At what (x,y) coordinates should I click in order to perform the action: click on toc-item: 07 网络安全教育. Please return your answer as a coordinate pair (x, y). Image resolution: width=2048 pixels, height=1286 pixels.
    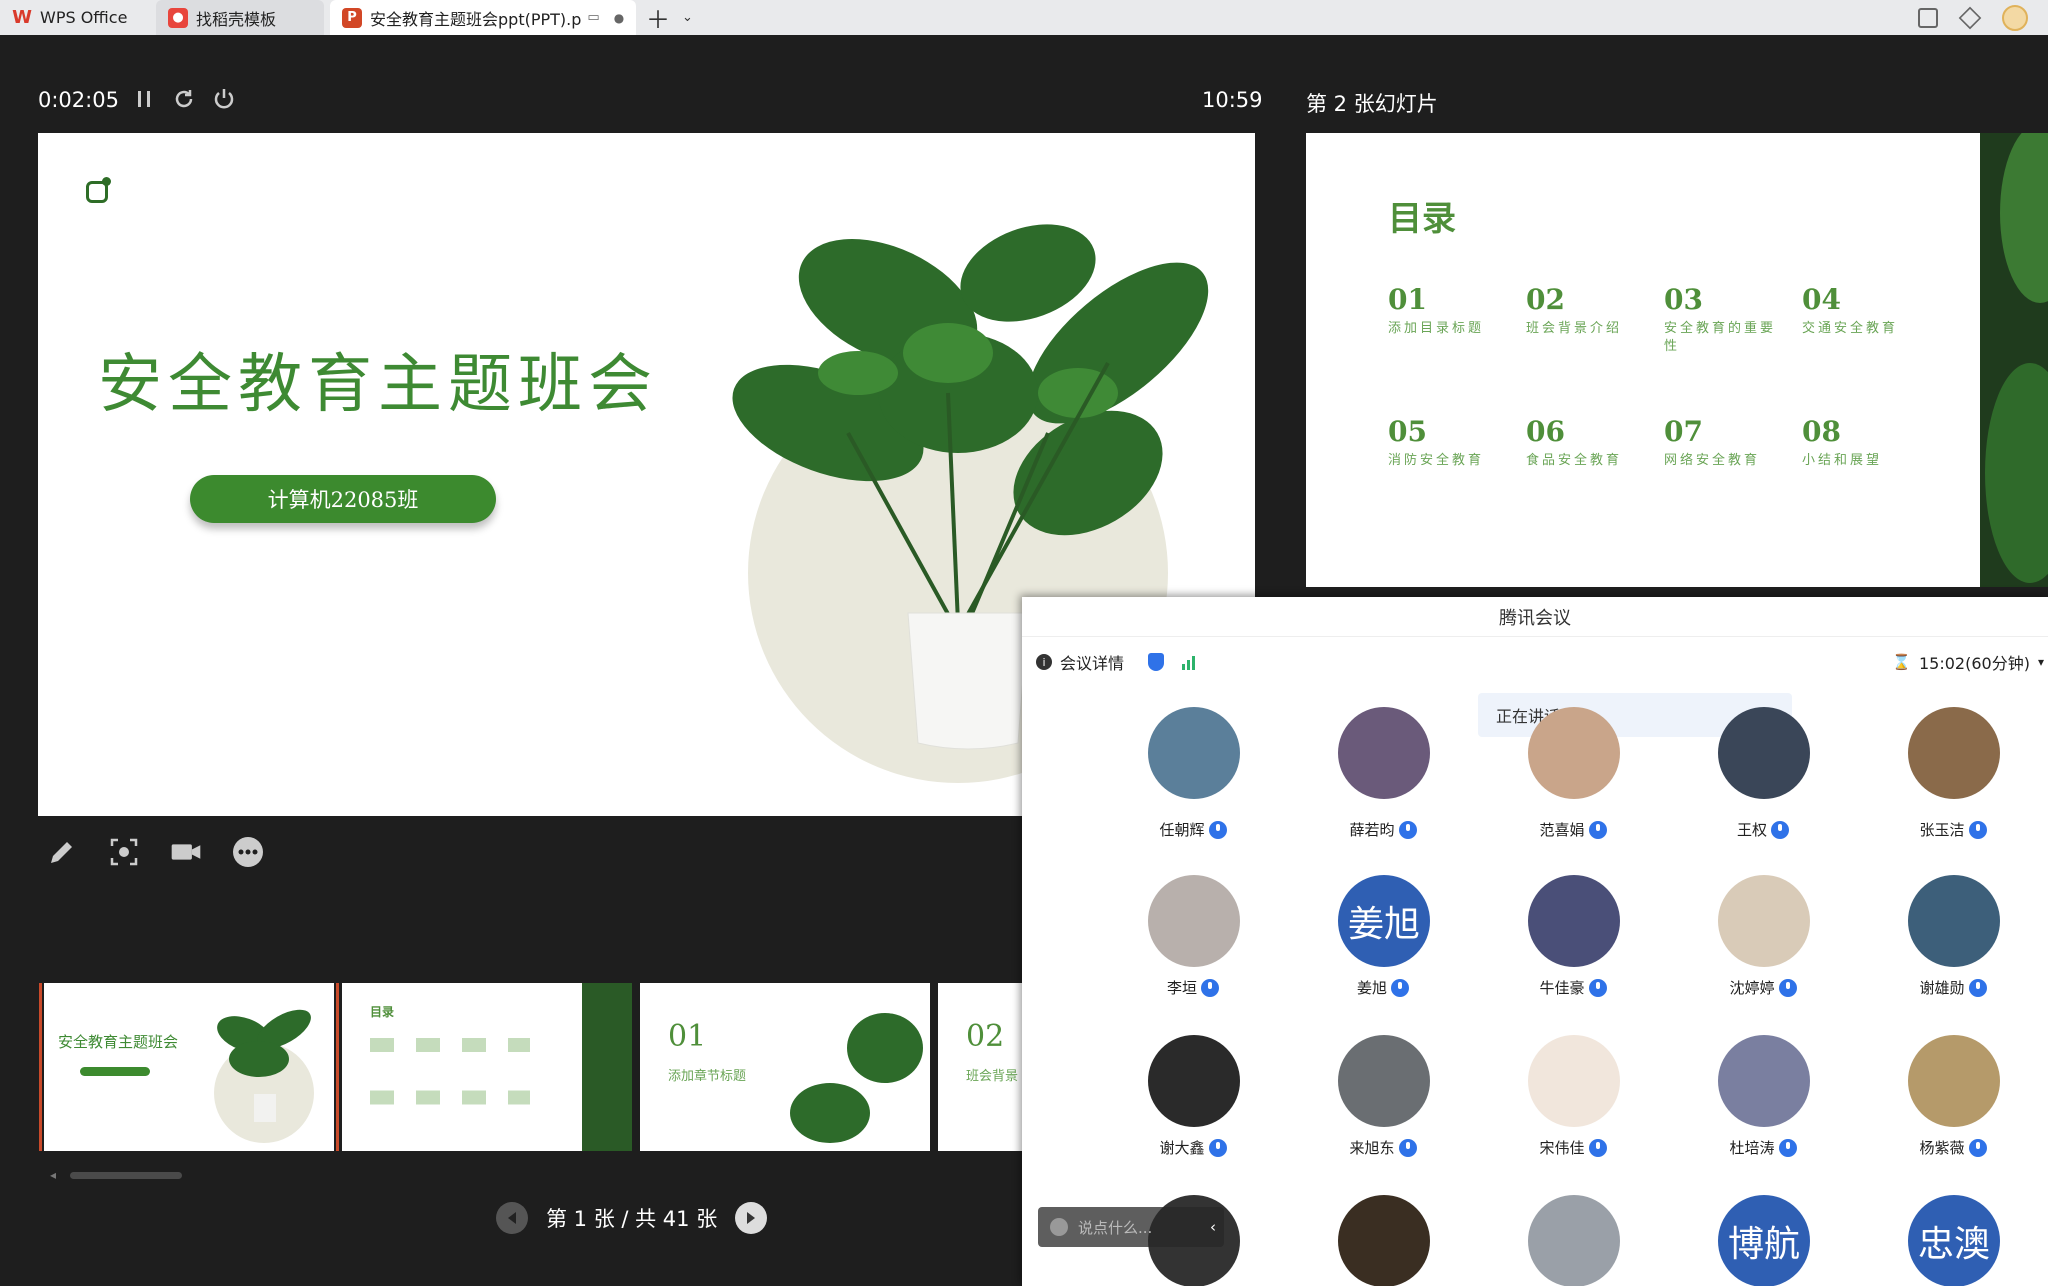
    Looking at the image, I should click on (1724, 442).